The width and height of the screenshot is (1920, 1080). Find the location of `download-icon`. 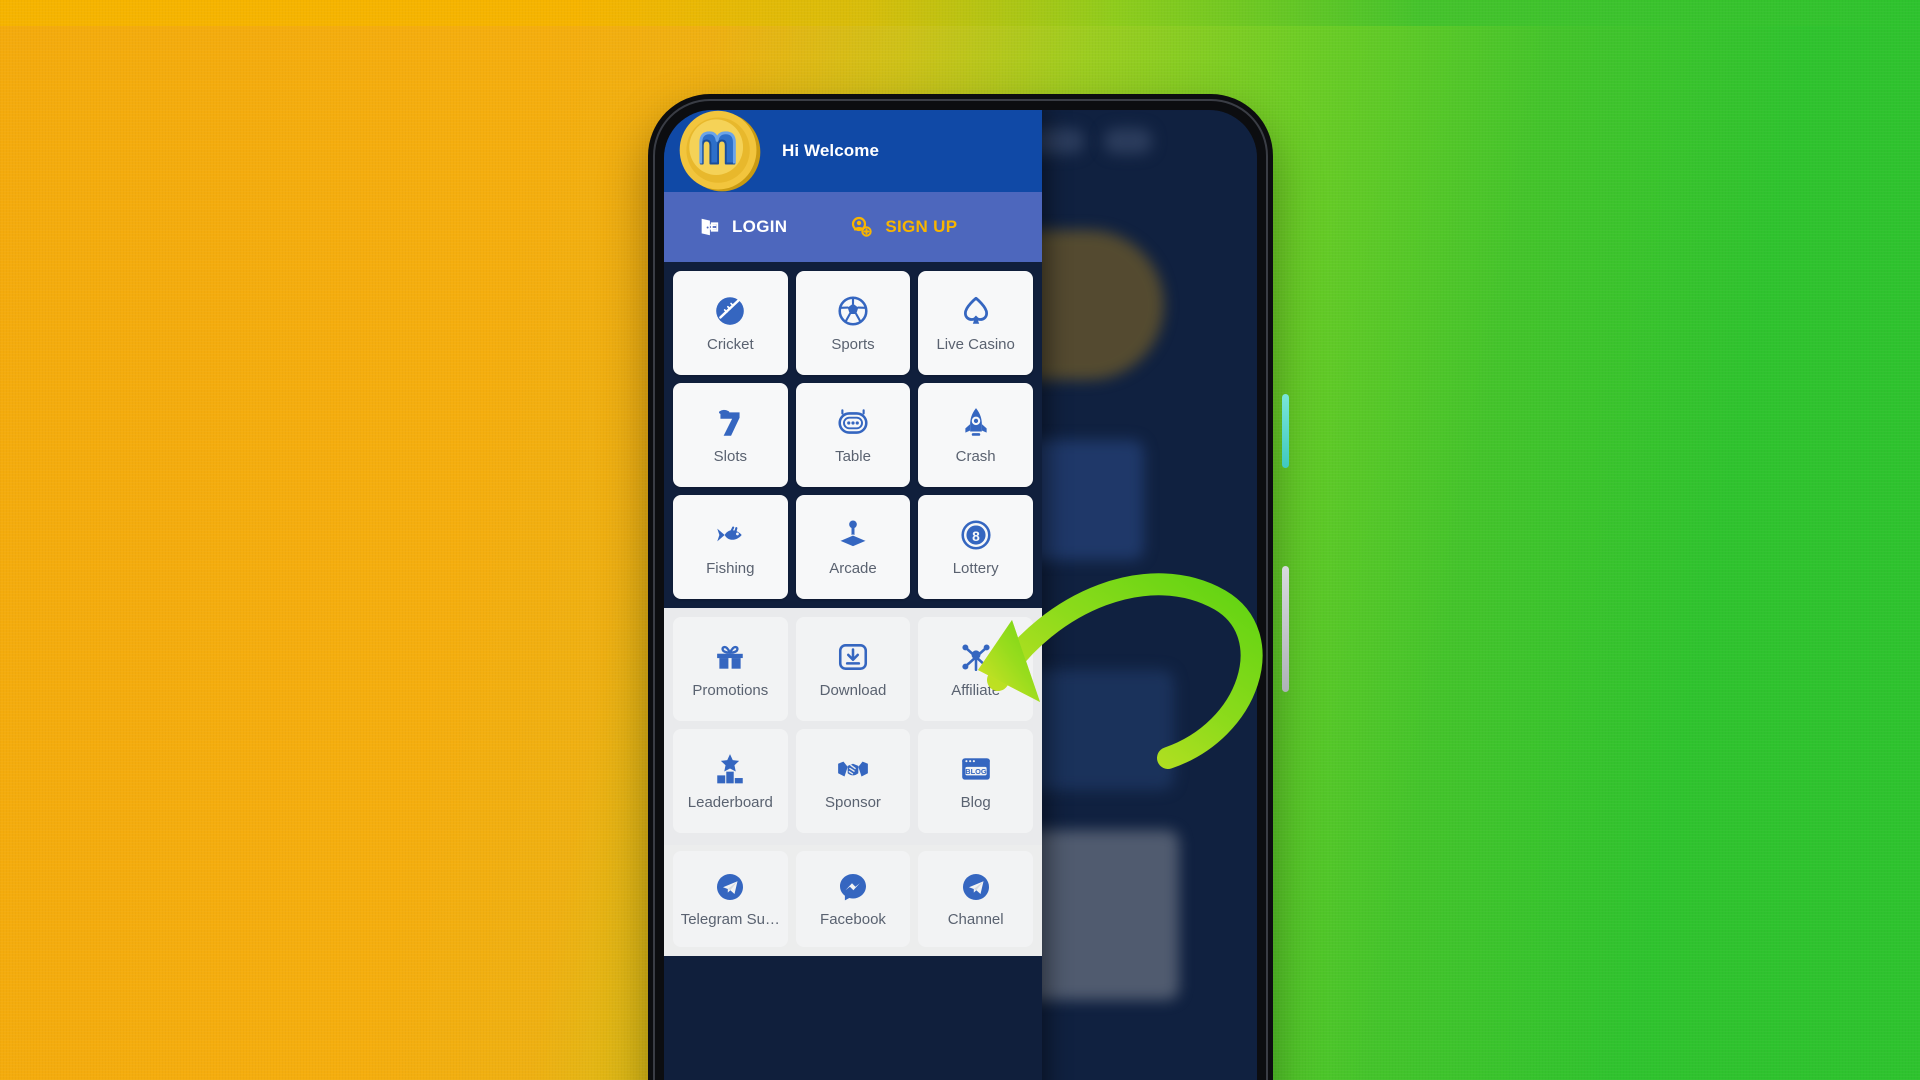

download-icon is located at coordinates (853, 657).